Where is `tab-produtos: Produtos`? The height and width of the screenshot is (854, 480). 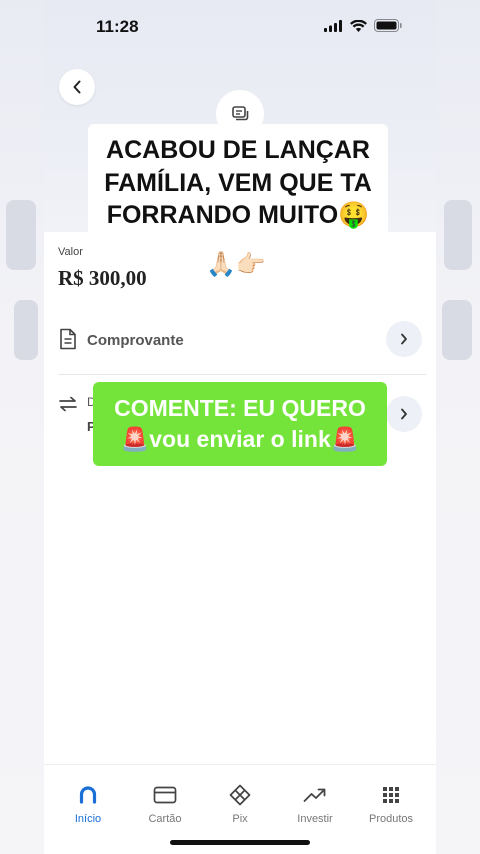
tab-produtos: Produtos is located at coordinates (391, 799).